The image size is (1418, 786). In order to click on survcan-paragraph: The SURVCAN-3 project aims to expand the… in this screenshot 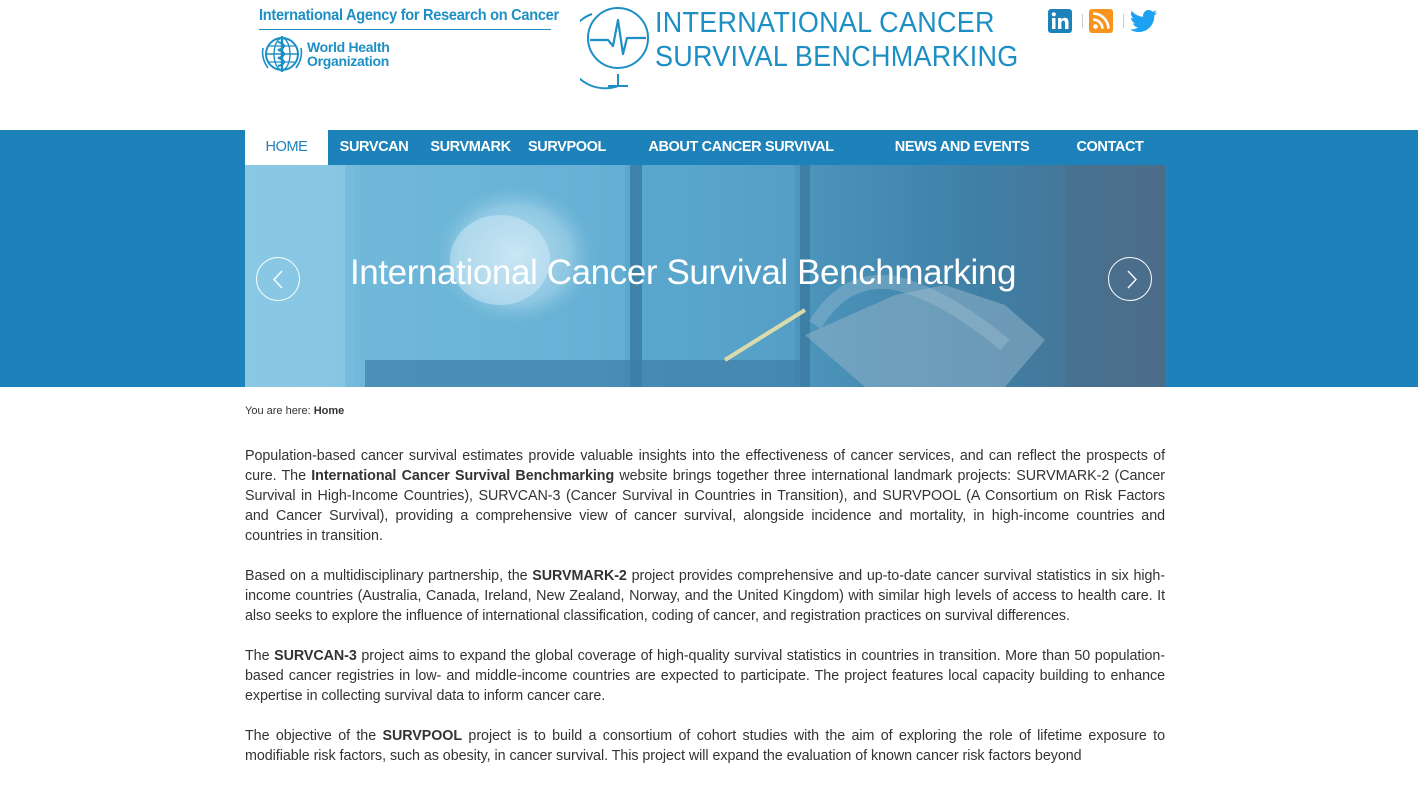, I will do `click(705, 676)`.